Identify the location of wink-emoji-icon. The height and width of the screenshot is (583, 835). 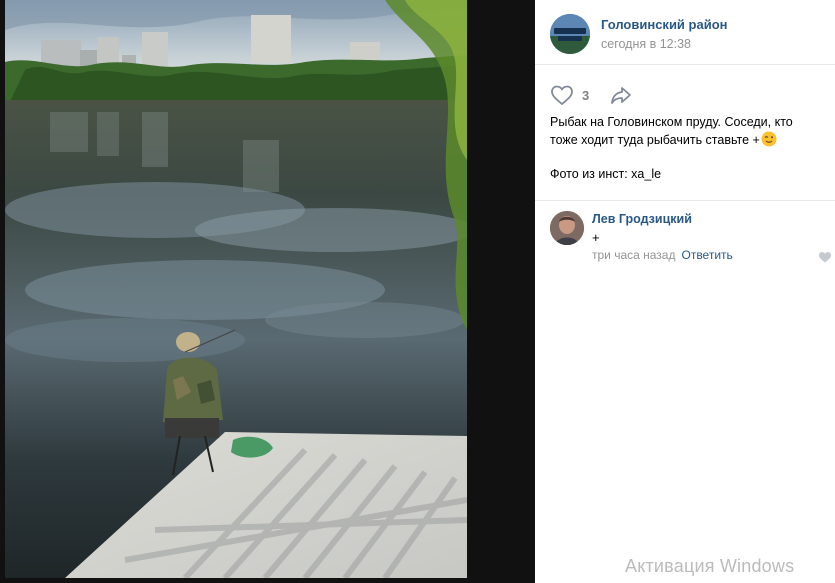
(769, 139).